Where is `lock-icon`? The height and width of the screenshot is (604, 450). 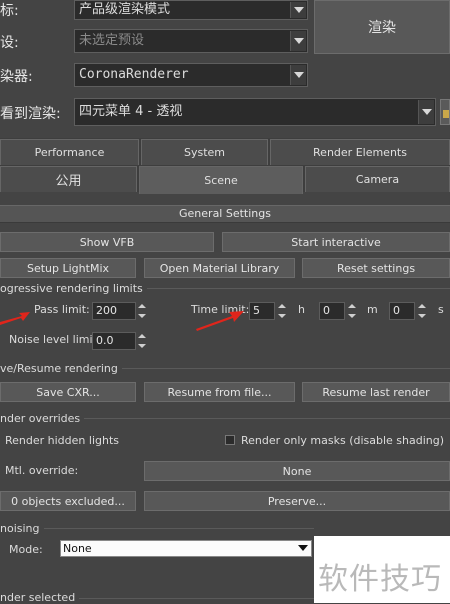
lock-icon is located at coordinates (446, 114).